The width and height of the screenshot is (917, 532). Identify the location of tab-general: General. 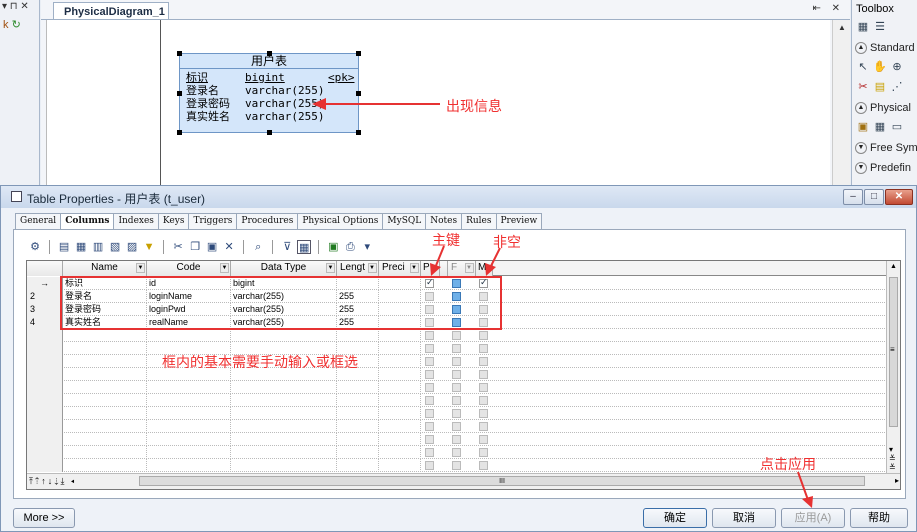
(38, 221).